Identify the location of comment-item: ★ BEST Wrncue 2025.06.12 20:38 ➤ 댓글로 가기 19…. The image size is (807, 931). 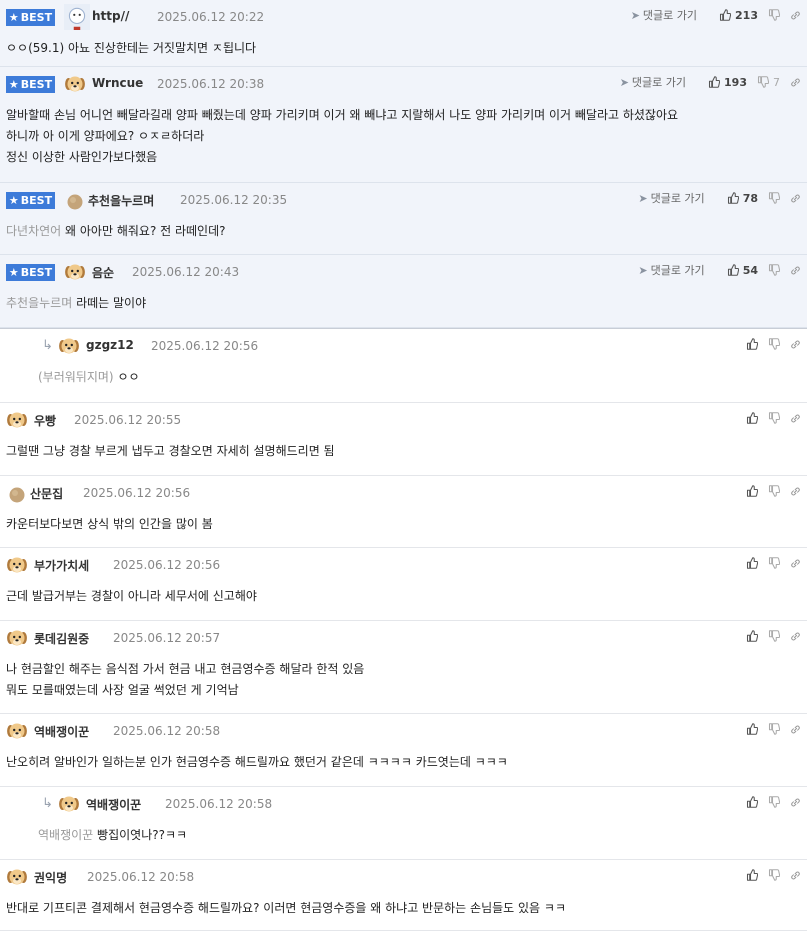
(403, 125).